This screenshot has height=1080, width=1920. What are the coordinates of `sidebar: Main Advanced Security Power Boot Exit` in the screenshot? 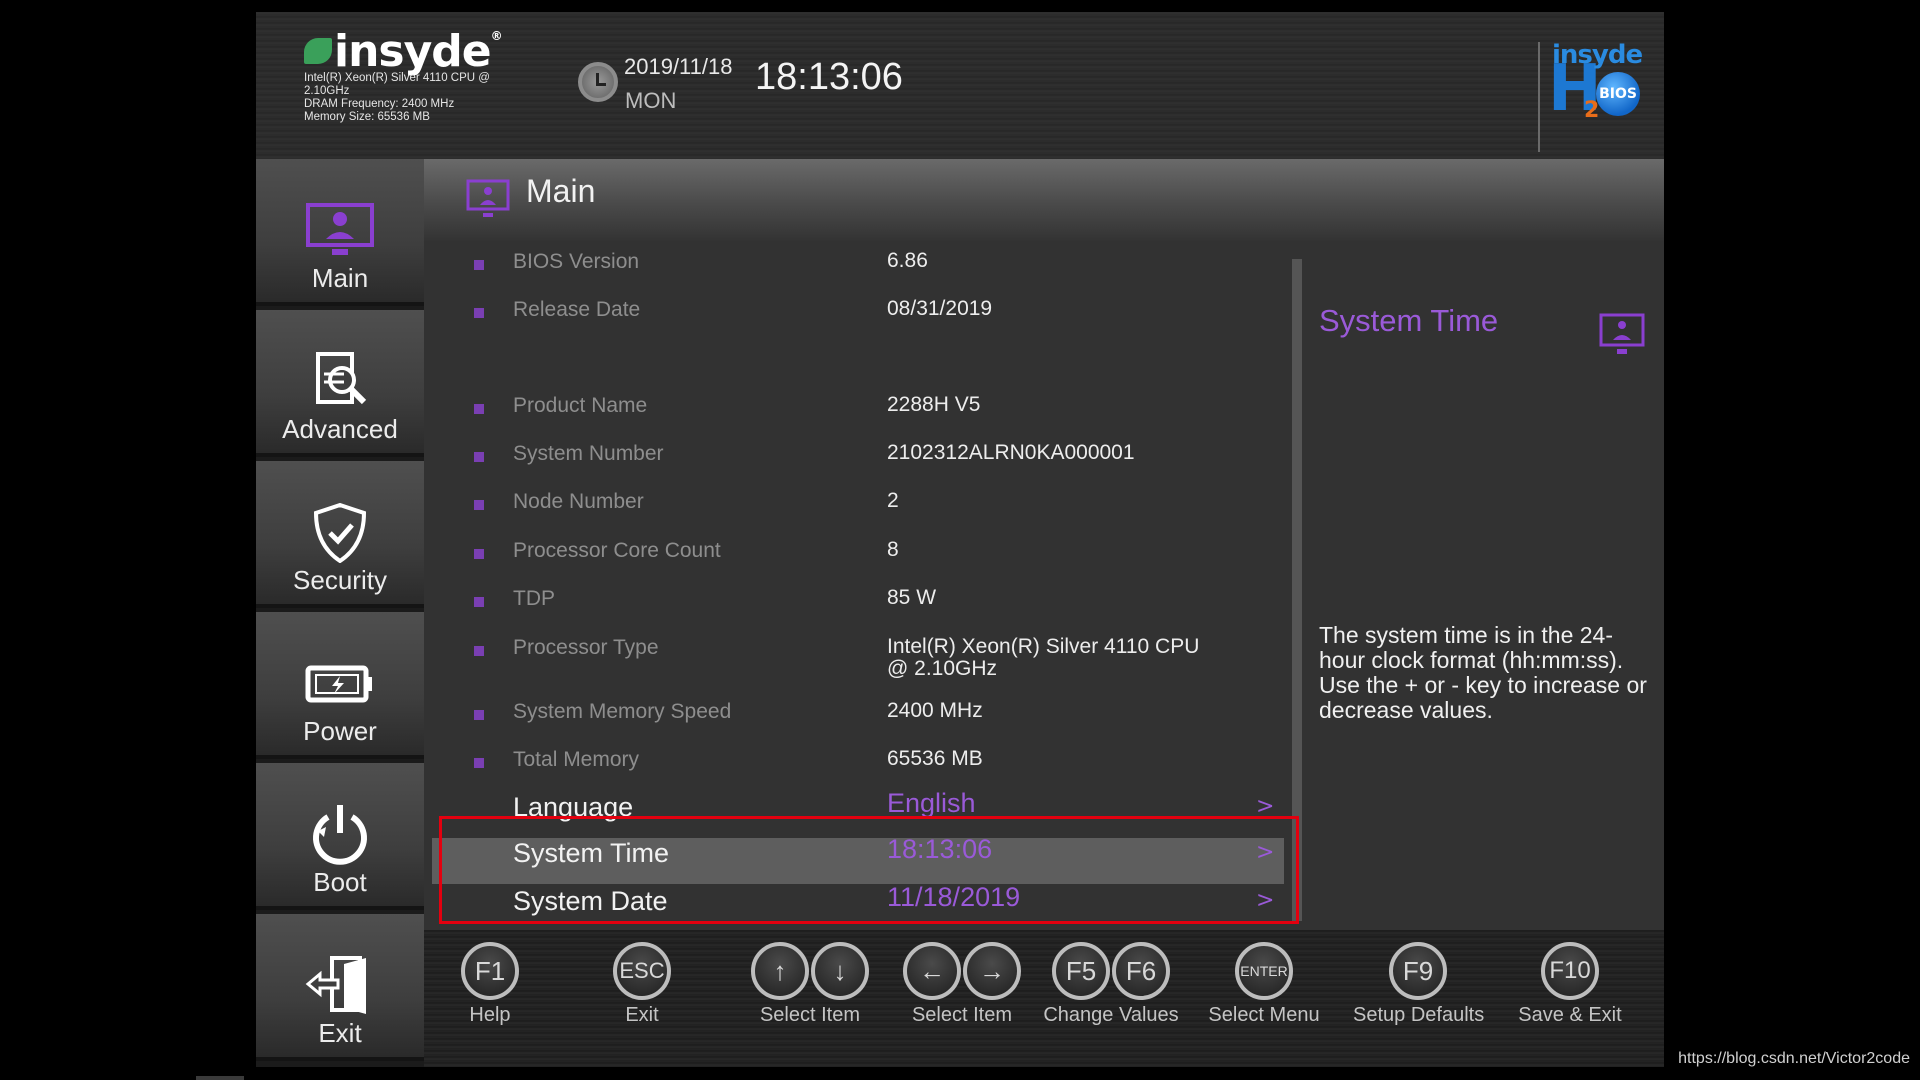 It's located at (340, 613).